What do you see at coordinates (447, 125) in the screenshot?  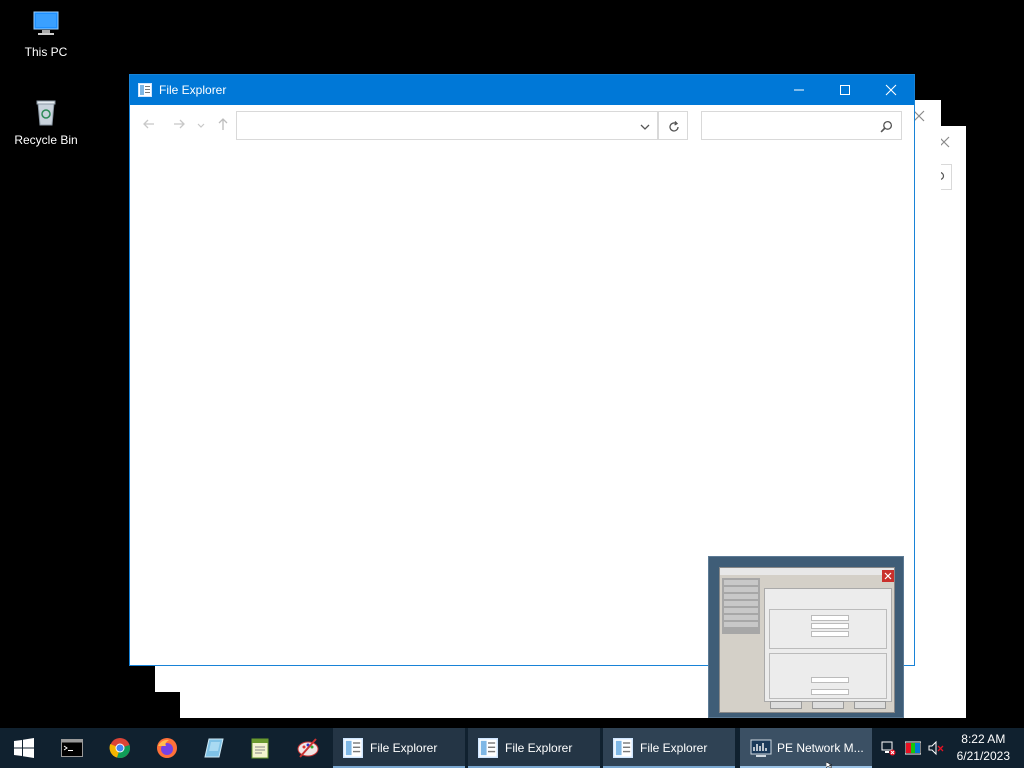 I see `address-bar` at bounding box center [447, 125].